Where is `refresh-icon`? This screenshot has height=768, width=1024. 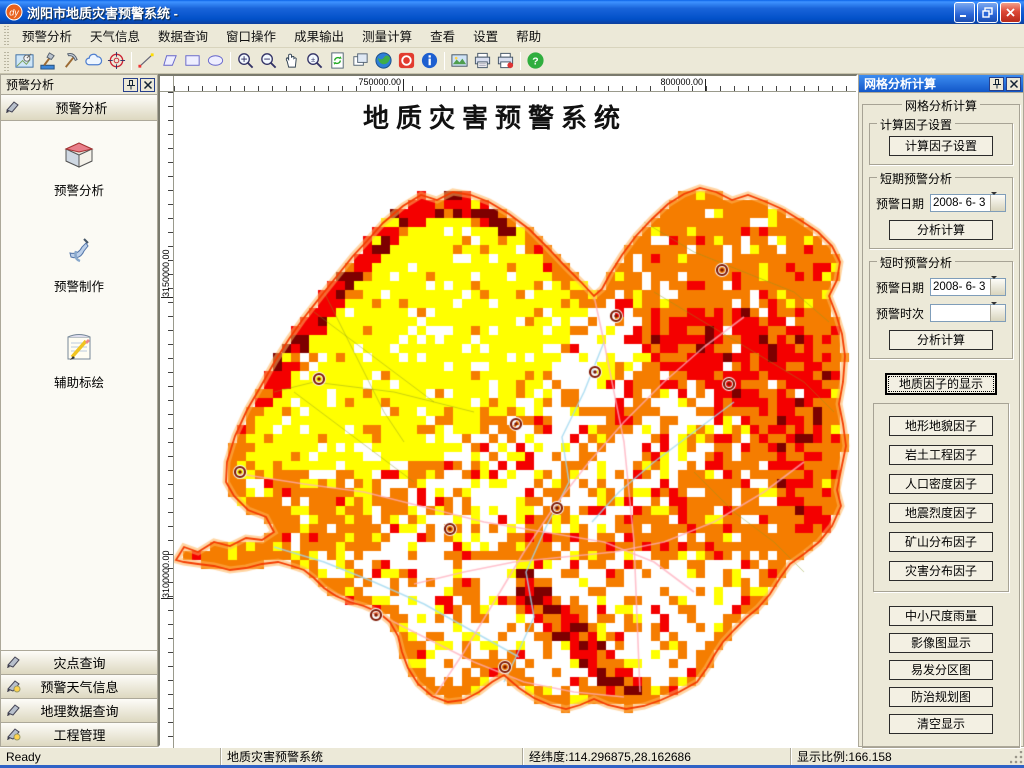
refresh-icon is located at coordinates (337, 61).